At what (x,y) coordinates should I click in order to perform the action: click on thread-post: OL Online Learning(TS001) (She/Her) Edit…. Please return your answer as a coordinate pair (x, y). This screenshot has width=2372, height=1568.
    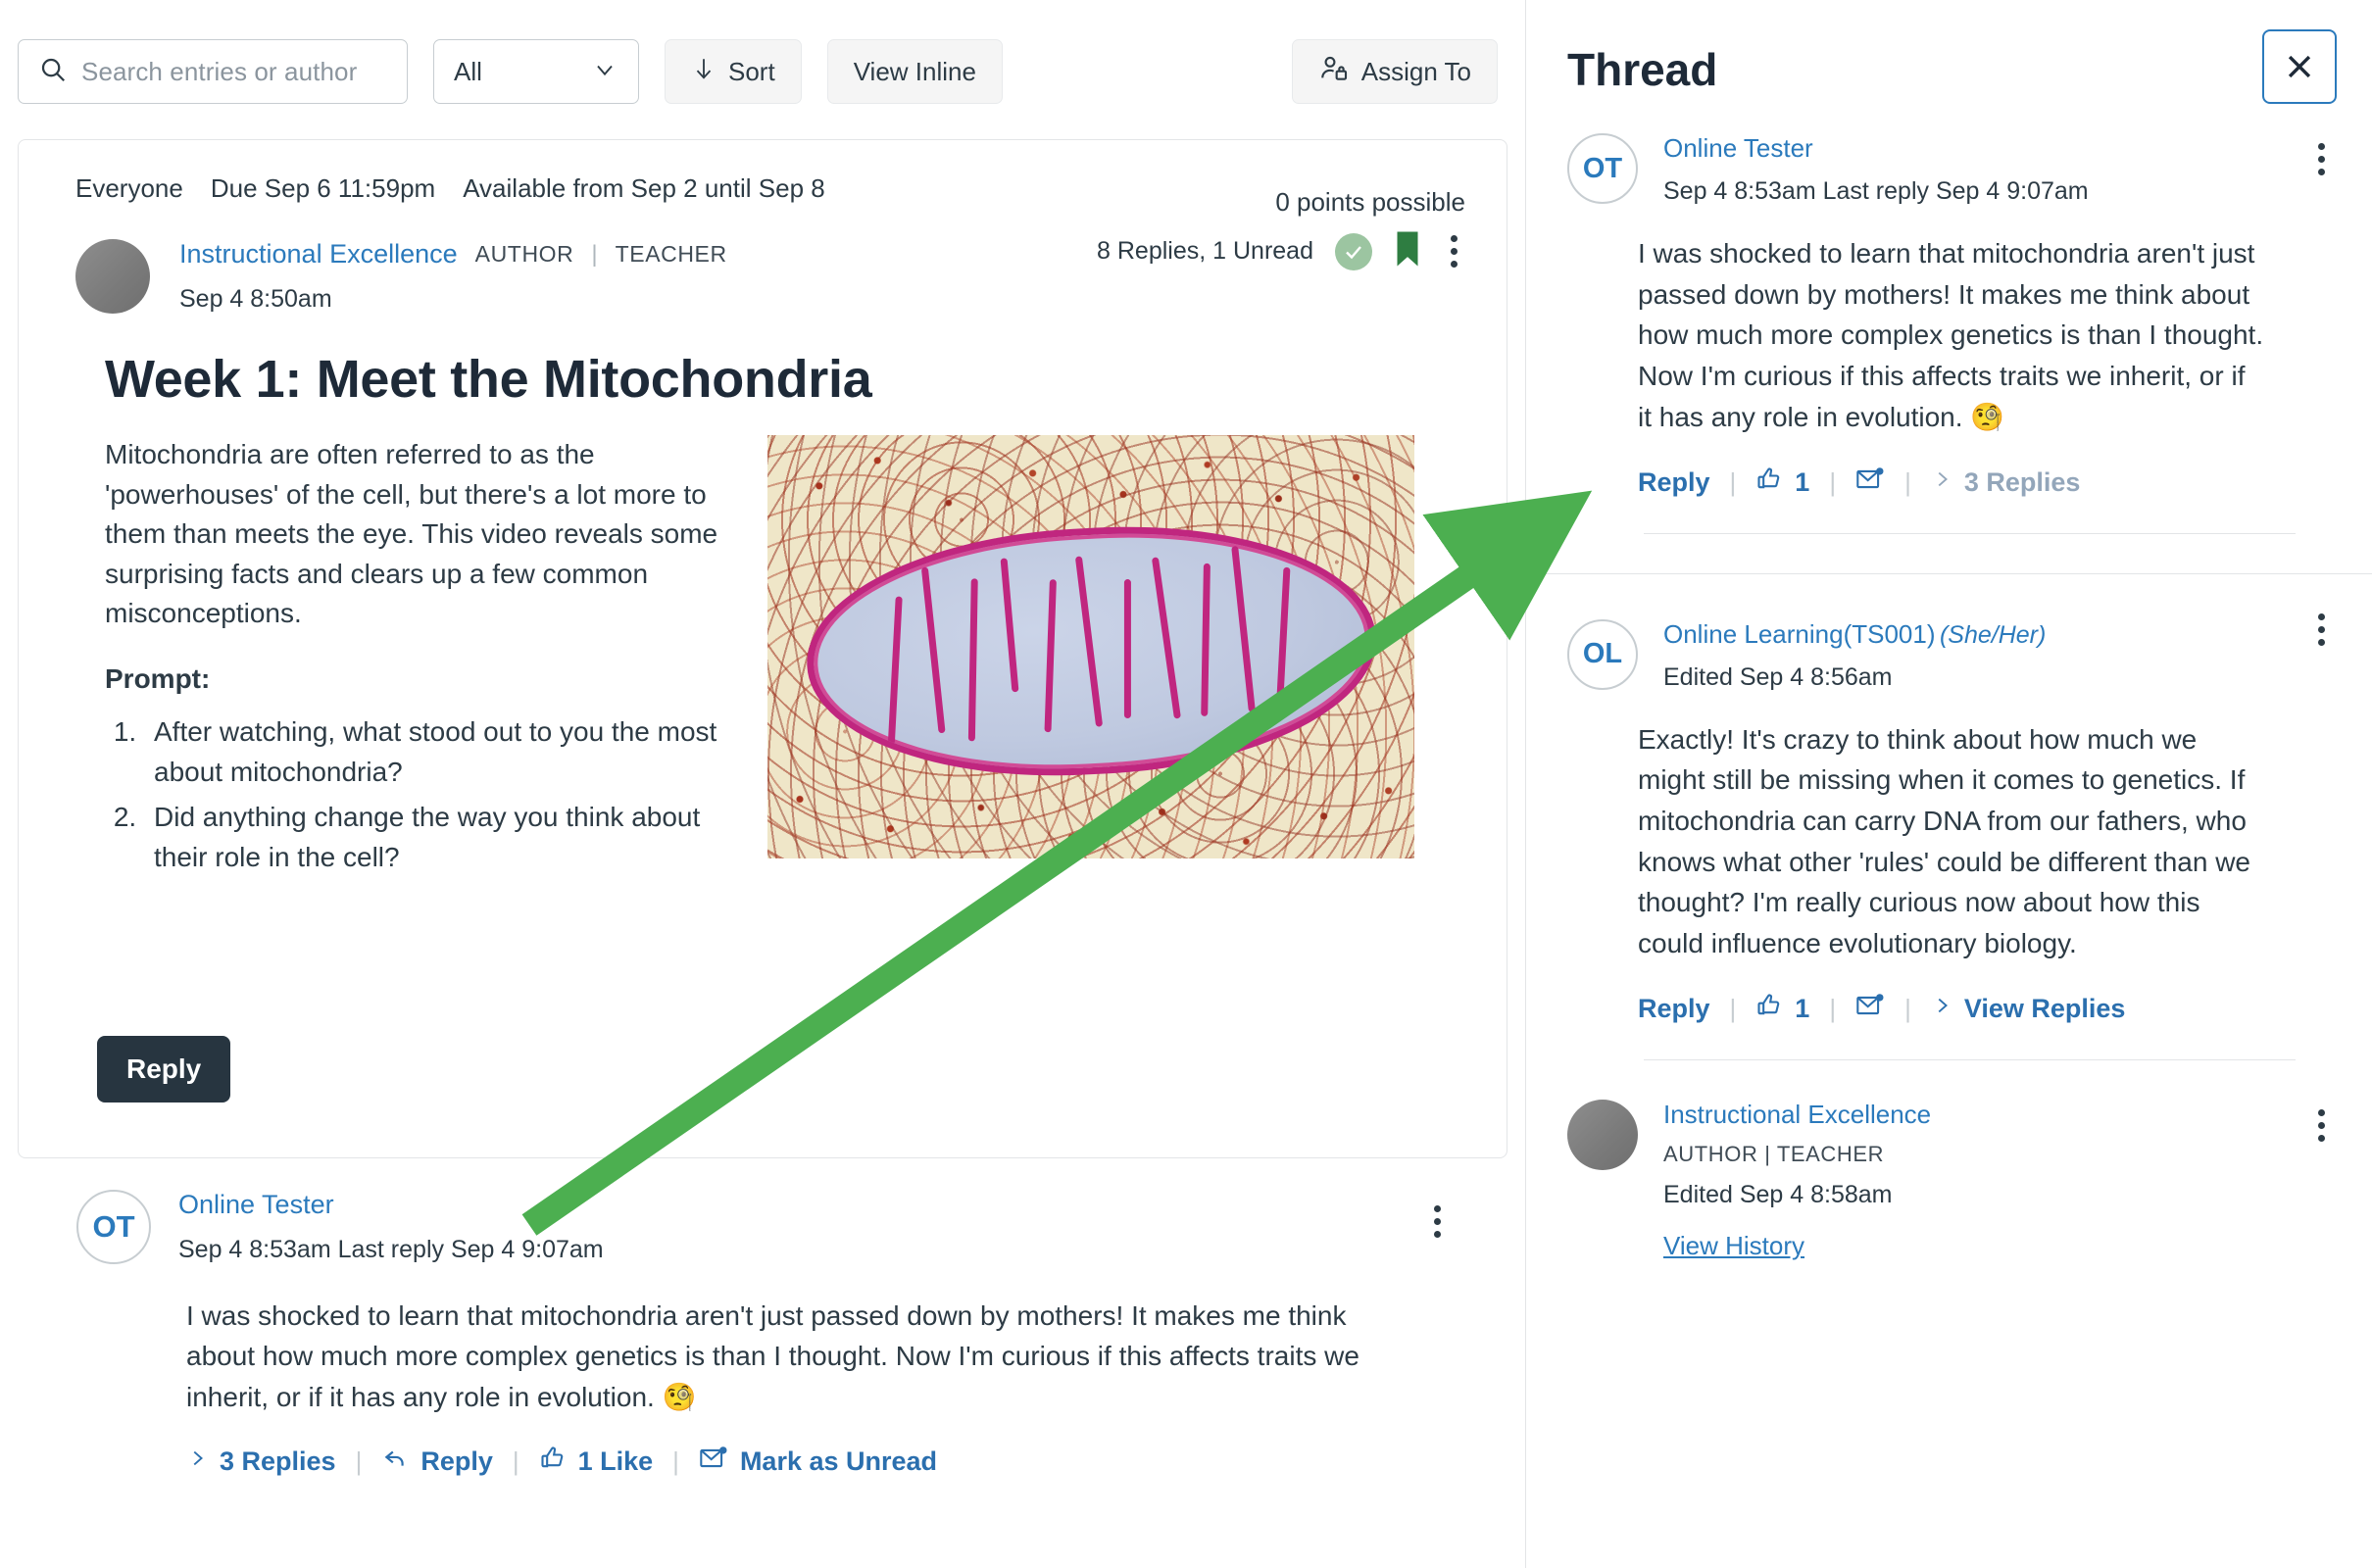
    Looking at the image, I should click on (1949, 816).